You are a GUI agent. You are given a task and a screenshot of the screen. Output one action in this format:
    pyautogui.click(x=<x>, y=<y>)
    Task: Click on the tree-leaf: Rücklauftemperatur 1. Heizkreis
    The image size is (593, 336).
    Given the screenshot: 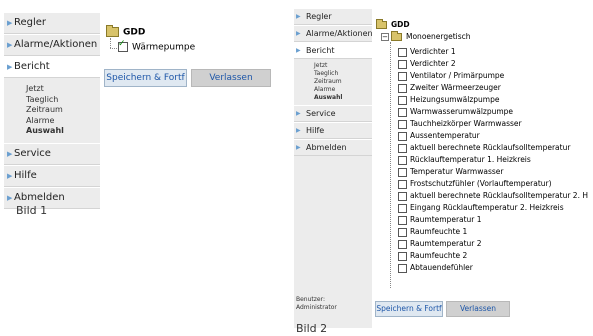 What is the action you would take?
    pyautogui.click(x=493, y=160)
    